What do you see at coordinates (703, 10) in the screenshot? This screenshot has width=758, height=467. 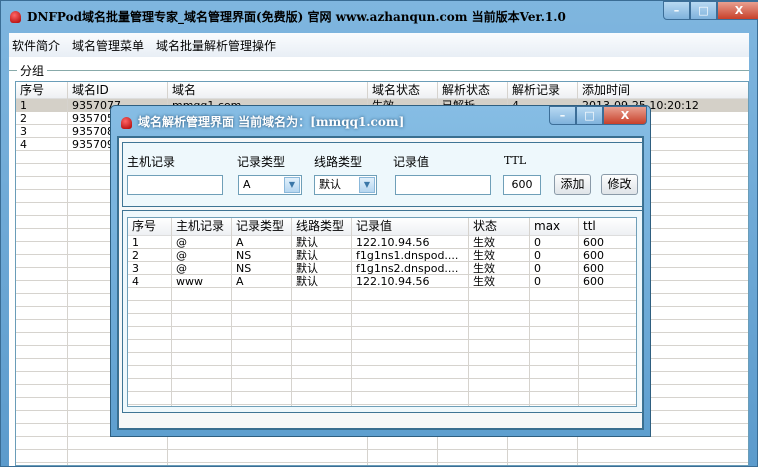 I see `maximize-button: □` at bounding box center [703, 10].